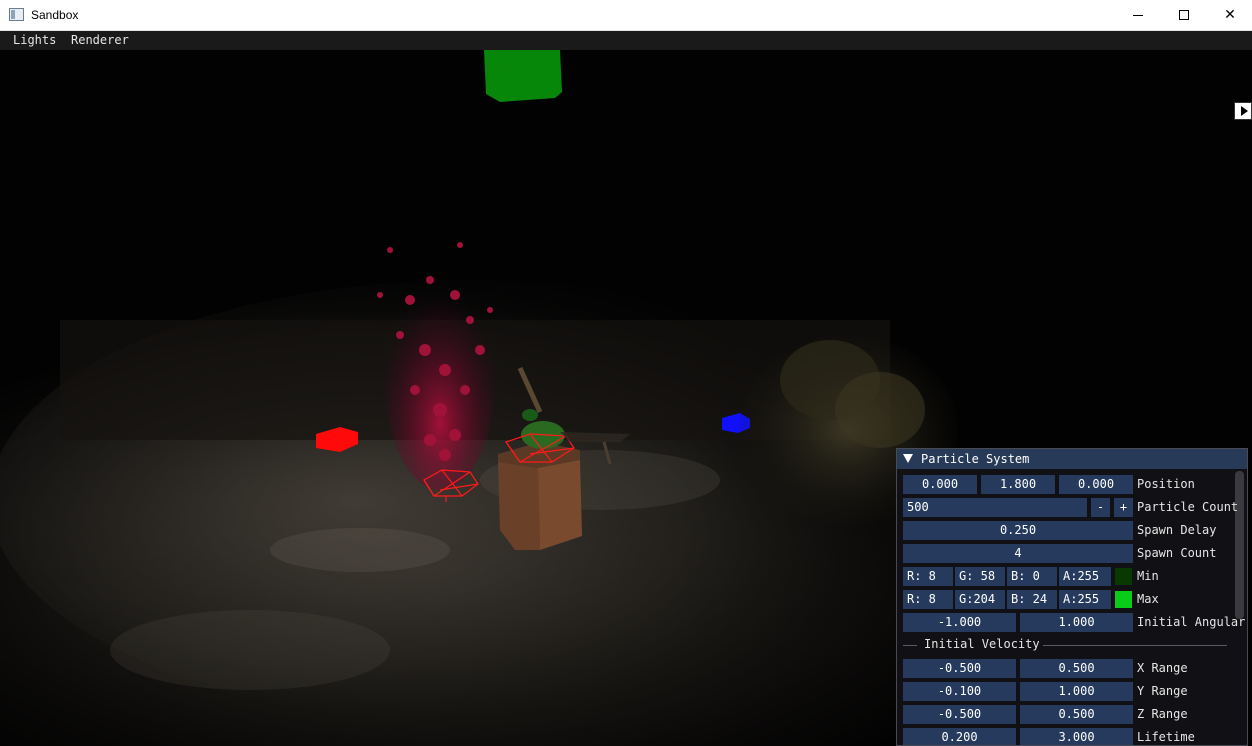  Describe the element at coordinates (1148, 576) in the screenshot. I see `color-min-label: Min` at that location.